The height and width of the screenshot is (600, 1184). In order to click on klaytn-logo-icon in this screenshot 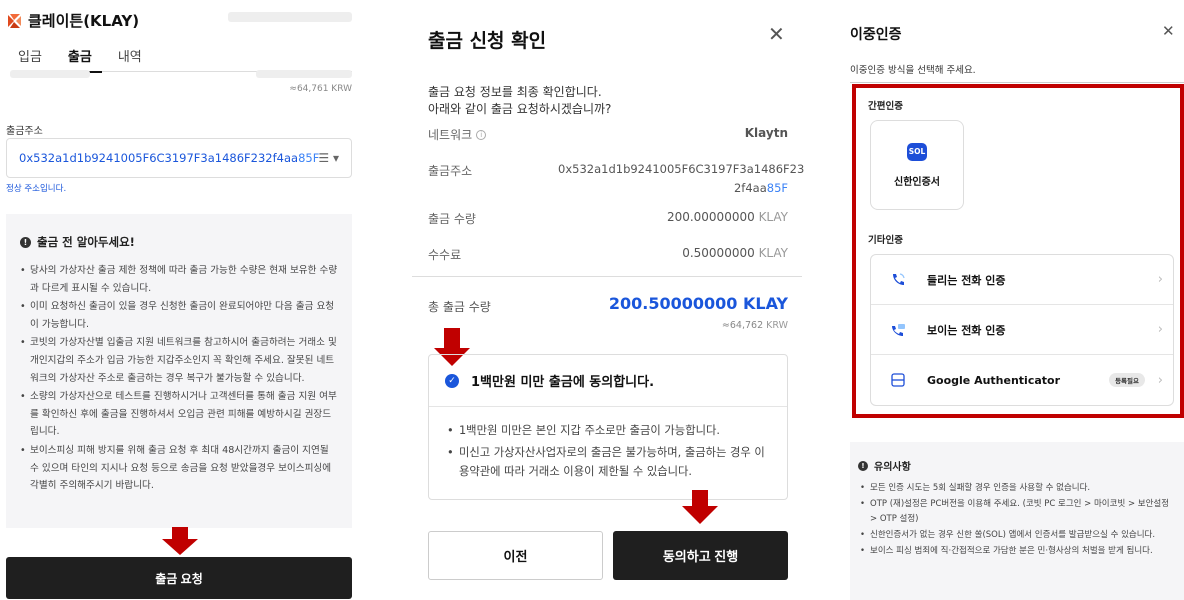, I will do `click(14, 20)`.